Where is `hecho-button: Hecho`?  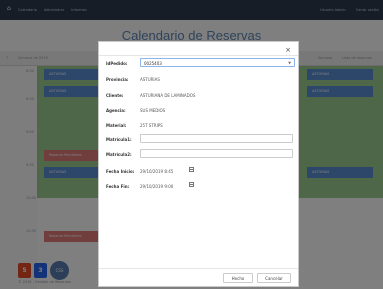
hecho-button: Hecho is located at coordinates (238, 278).